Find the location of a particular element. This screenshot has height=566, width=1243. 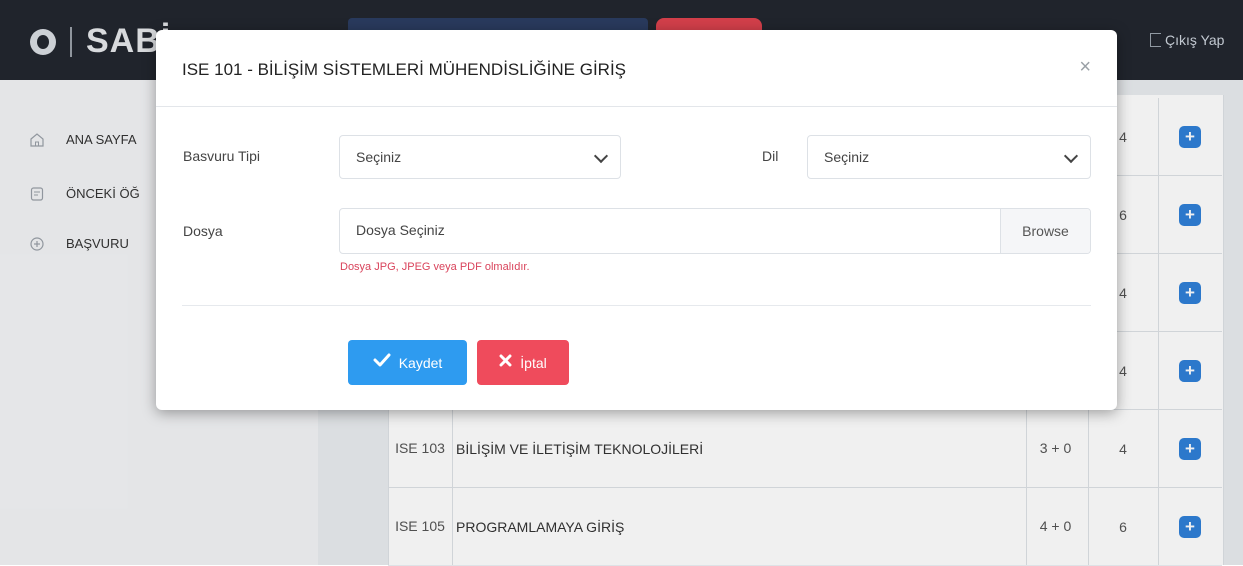

language-label: Dil is located at coordinates (770, 156).